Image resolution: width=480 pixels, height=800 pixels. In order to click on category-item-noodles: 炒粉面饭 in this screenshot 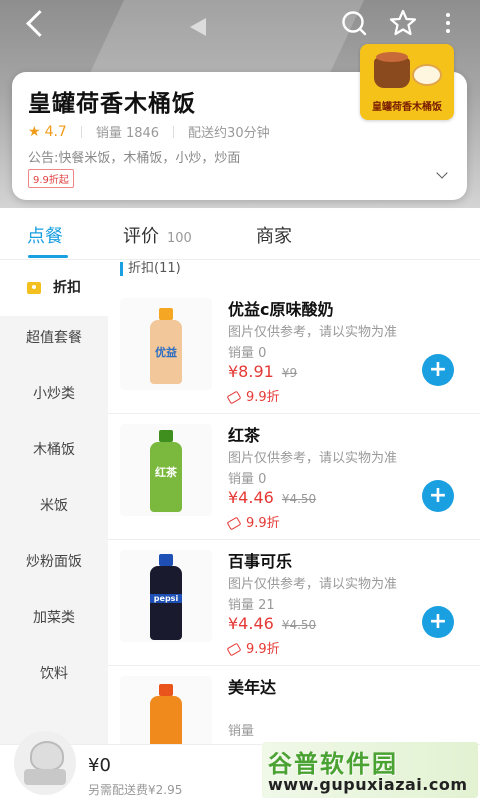, I will do `click(54, 562)`.